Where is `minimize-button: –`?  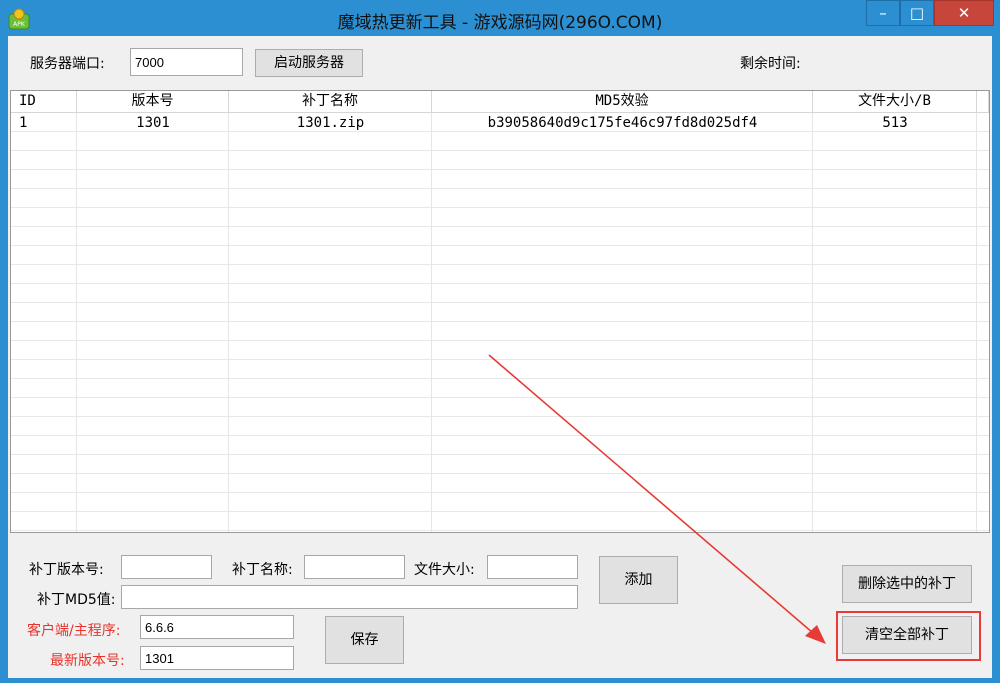 minimize-button: – is located at coordinates (883, 13).